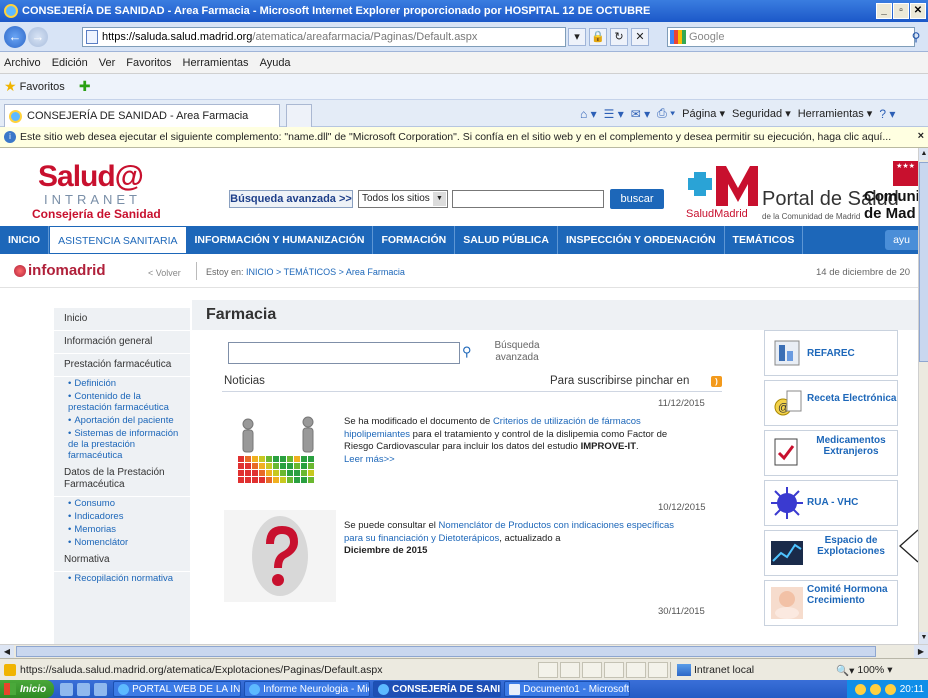 The height and width of the screenshot is (698, 928). What do you see at coordinates (716, 381) in the screenshot?
I see `rss-icon: )` at bounding box center [716, 381].